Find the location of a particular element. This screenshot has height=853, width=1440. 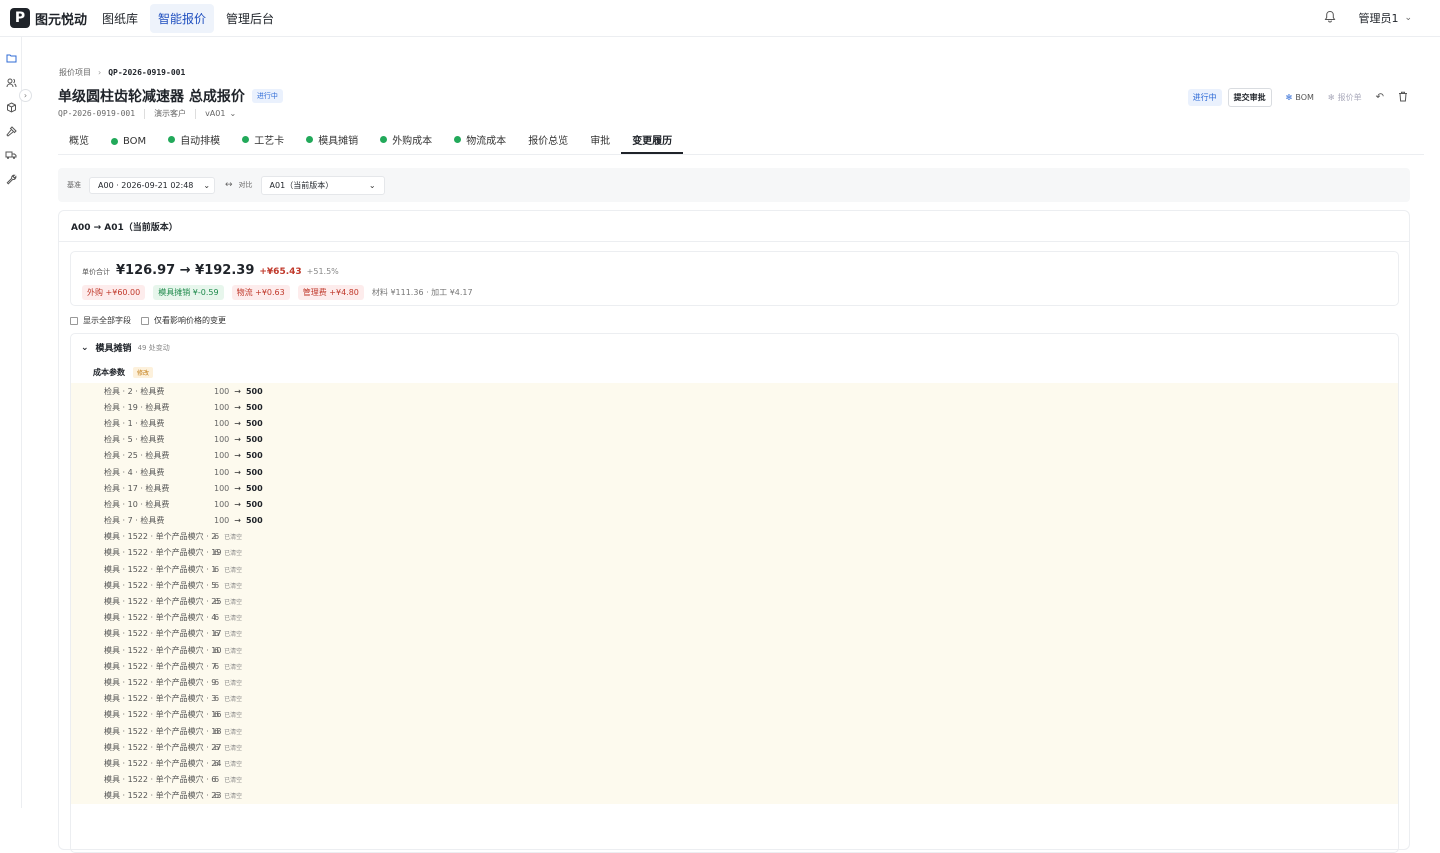

tab-label: 外购成本 is located at coordinates (412, 141).